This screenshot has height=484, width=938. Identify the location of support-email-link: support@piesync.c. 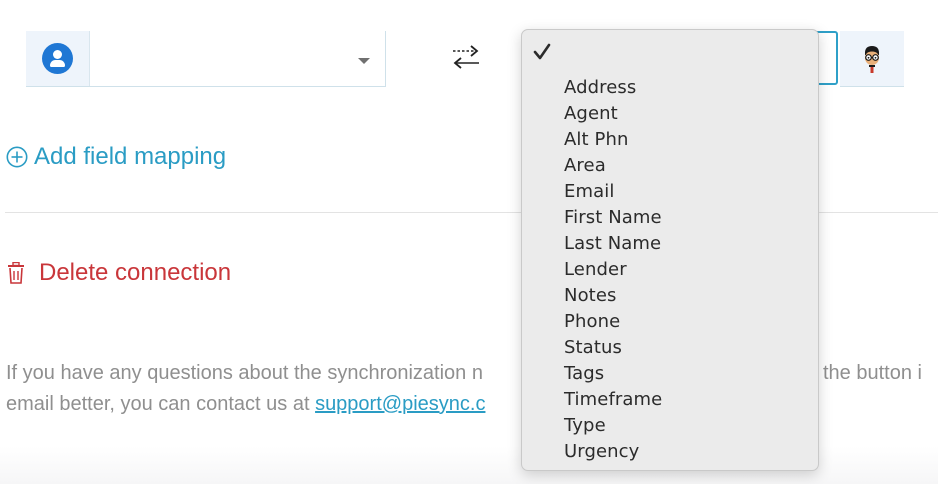
(400, 404).